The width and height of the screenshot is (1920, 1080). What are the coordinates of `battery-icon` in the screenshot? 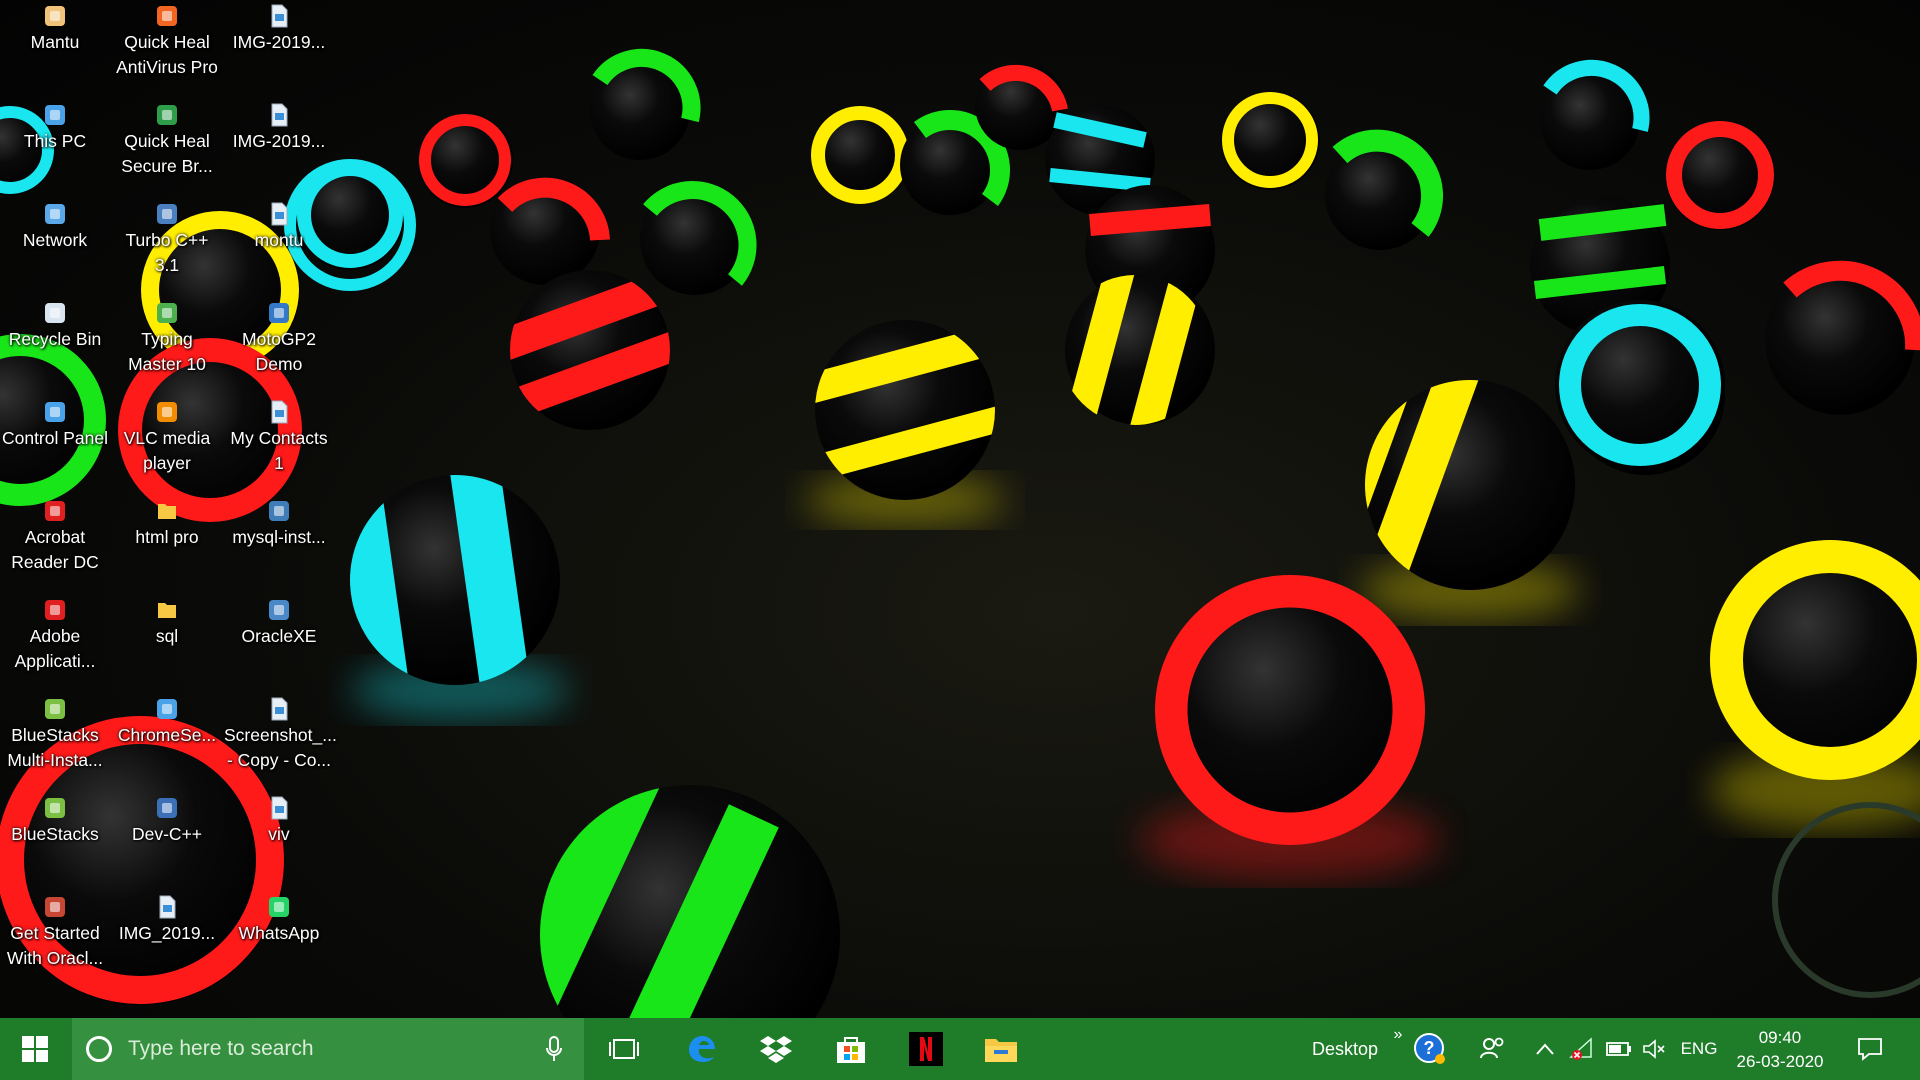 It's located at (1618, 1049).